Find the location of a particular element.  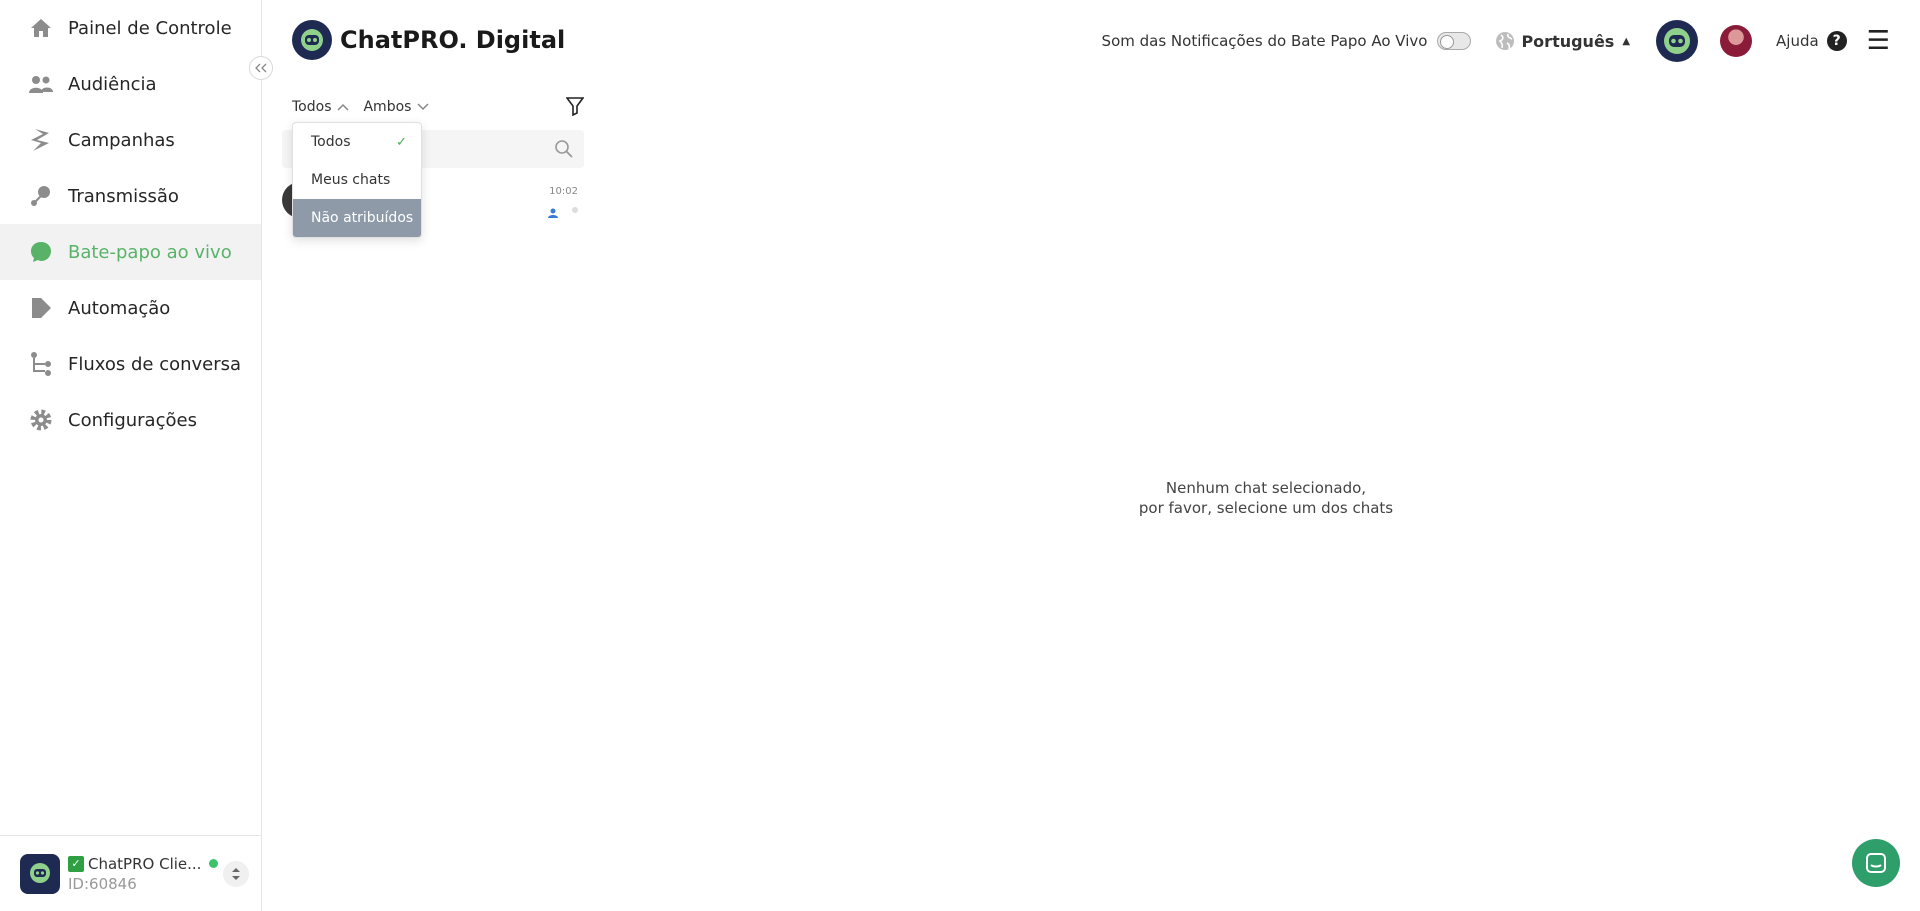

language-selector: Português ▲ is located at coordinates (1562, 41).